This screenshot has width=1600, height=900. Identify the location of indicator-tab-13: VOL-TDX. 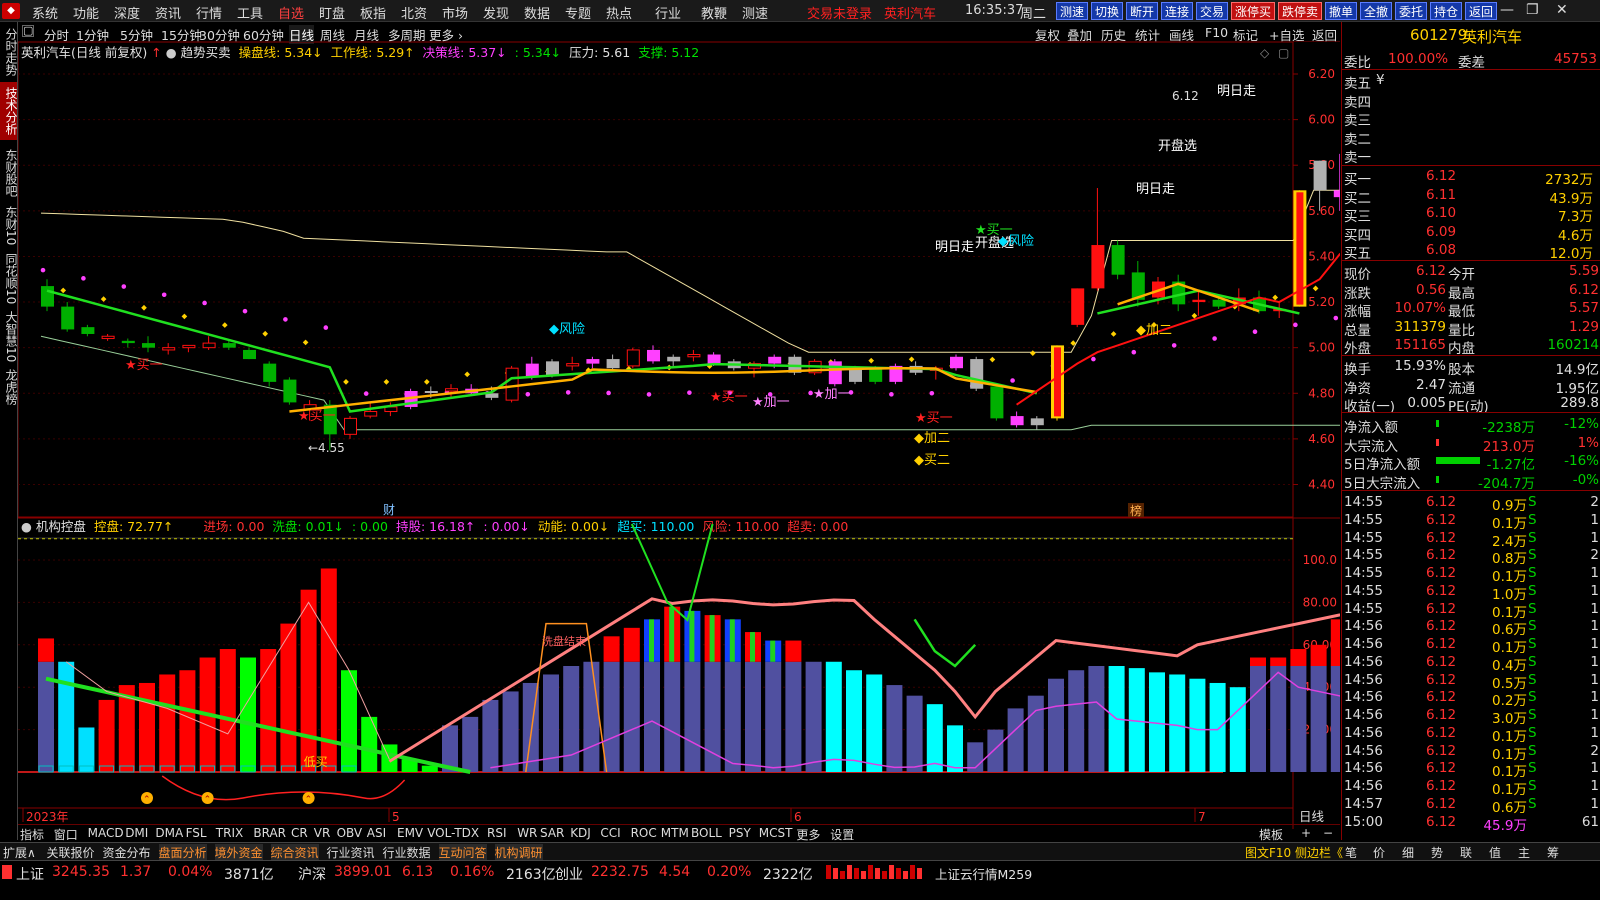
(453, 833).